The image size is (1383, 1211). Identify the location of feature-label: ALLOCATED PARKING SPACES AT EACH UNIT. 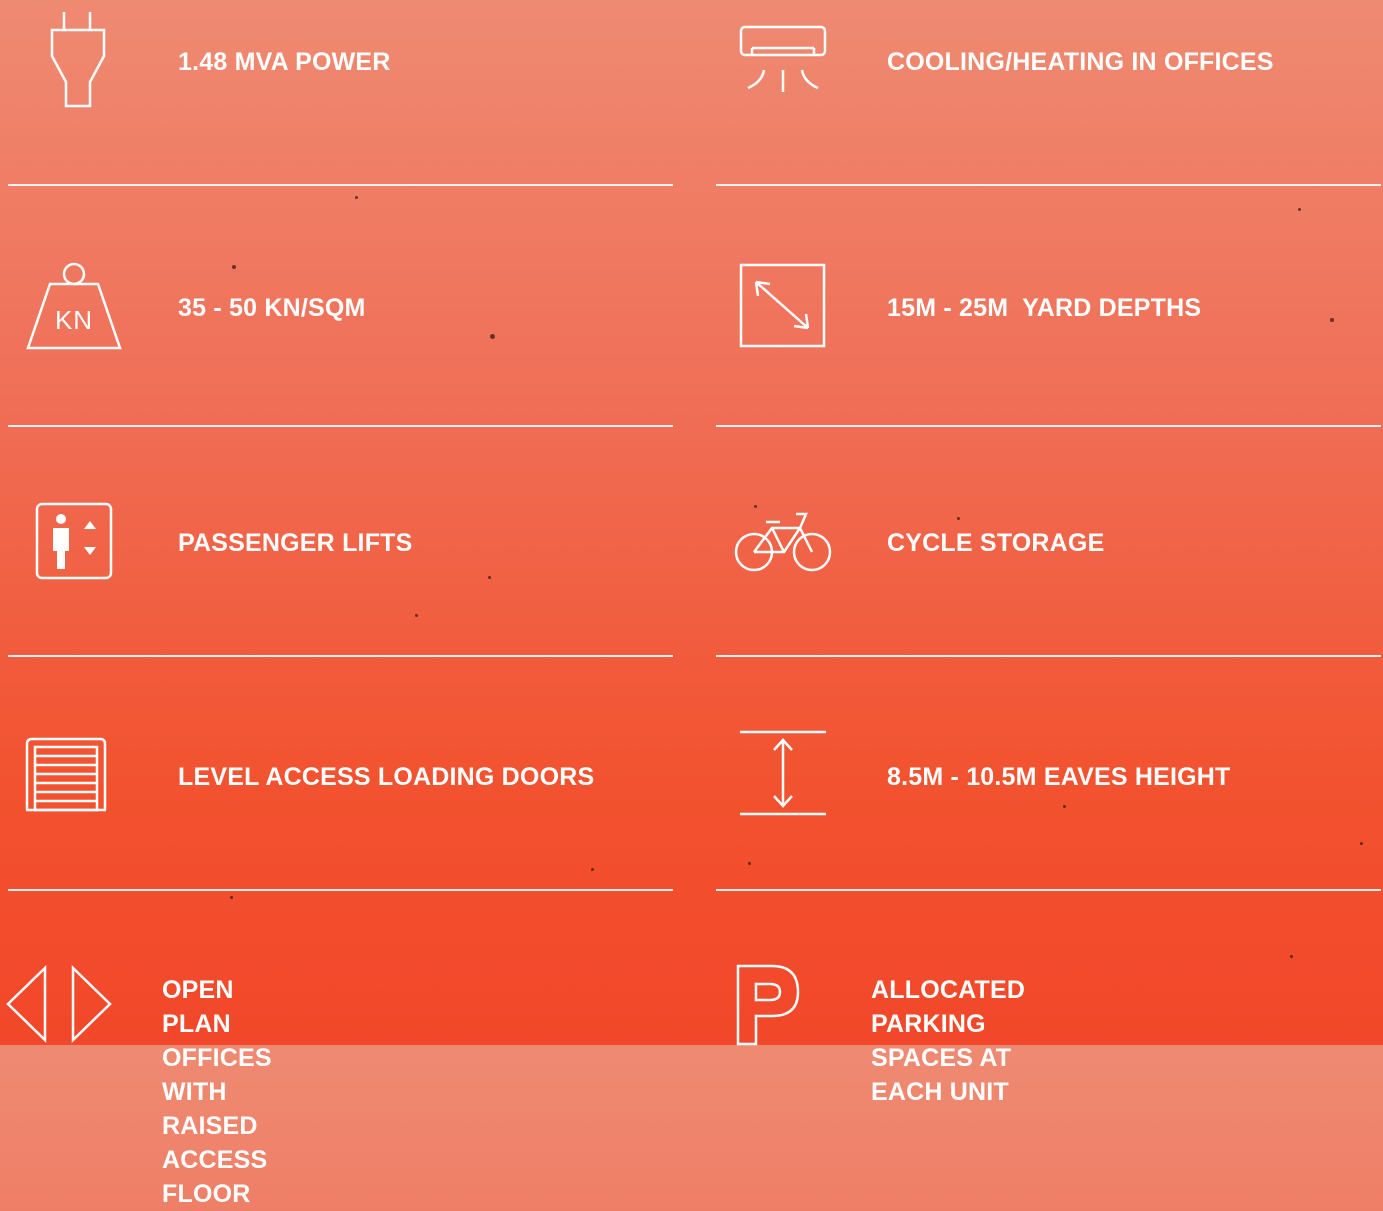
(948, 1041).